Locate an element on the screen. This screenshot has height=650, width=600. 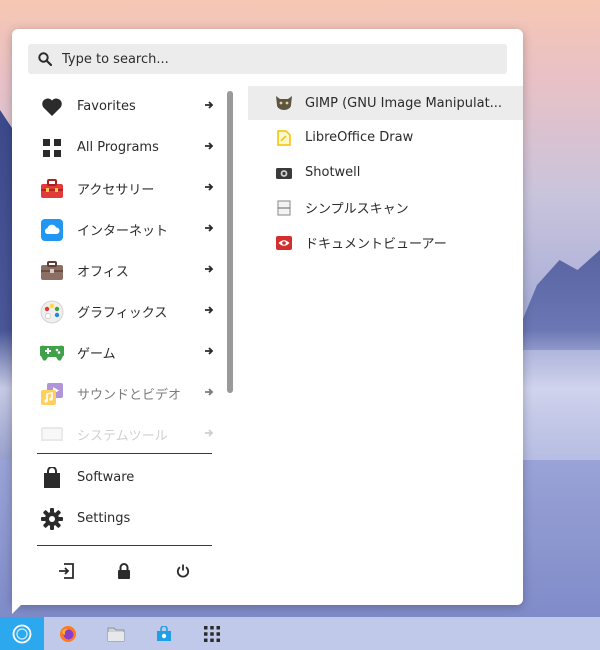
category-label: サウンドとビデオ is located at coordinates (129, 395).